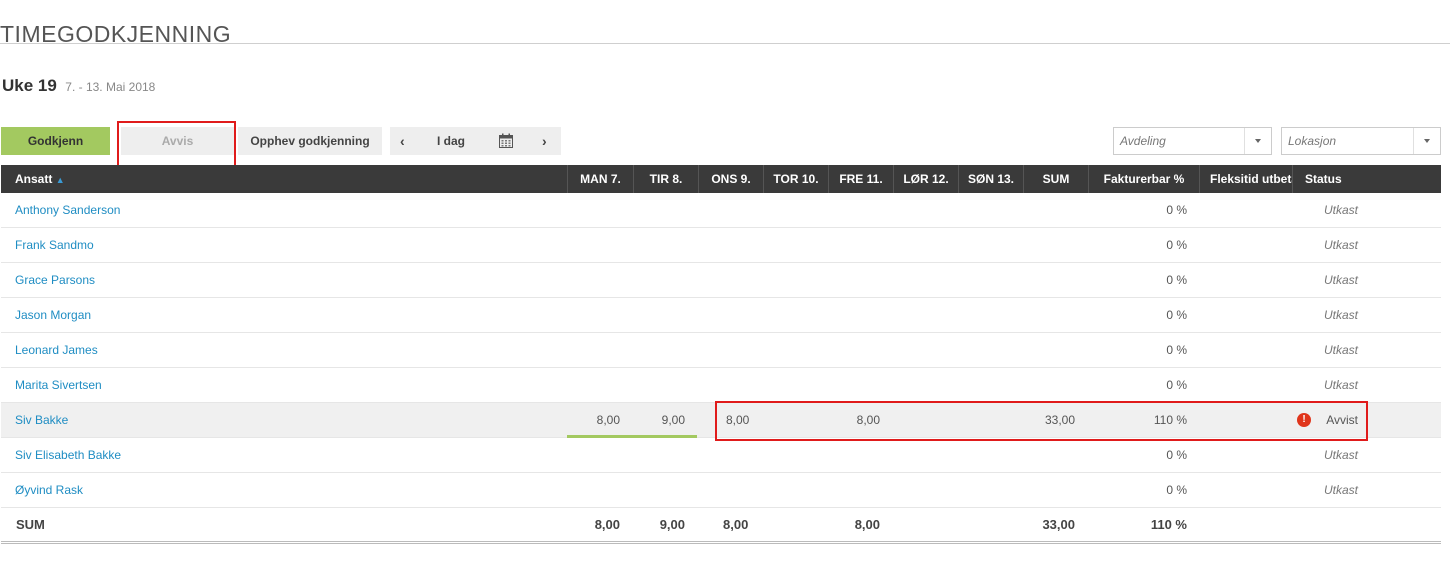  What do you see at coordinates (721, 245) in the screenshot?
I see `table-row: Frank Sandmo 0 % Utkast` at bounding box center [721, 245].